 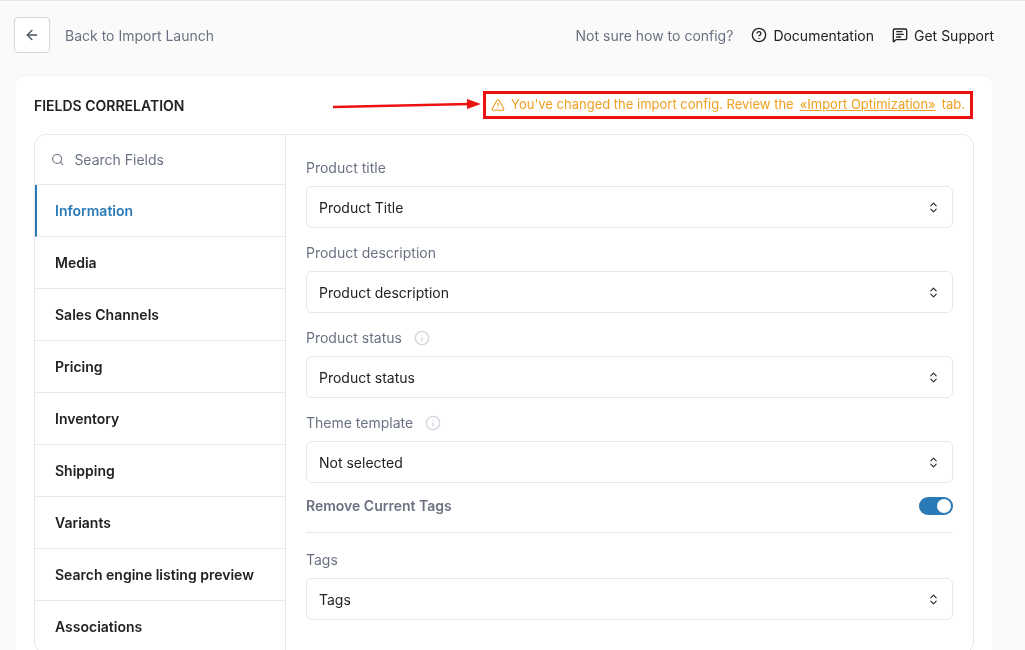 I want to click on section-tab: Variants, so click(x=160, y=523).